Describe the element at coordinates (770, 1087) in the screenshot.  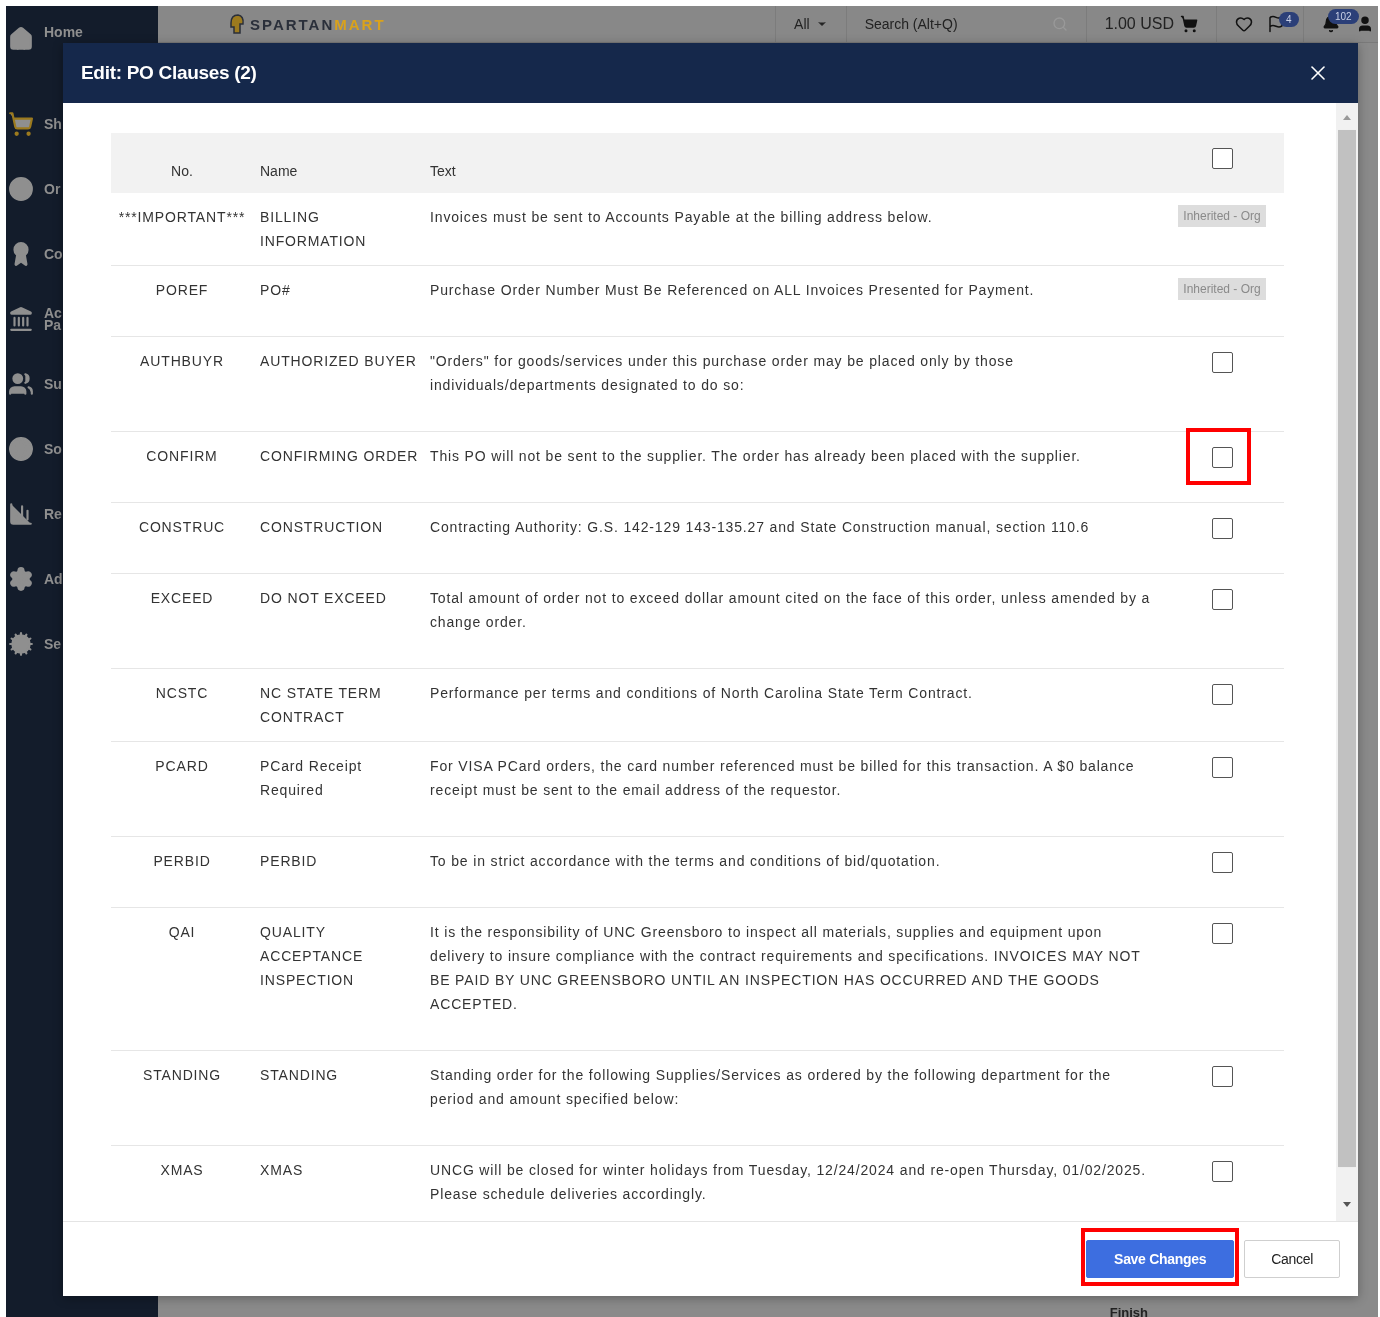
I see `clause-text: Standing order for the following Supplies/Services as ordered by the following department for the period and amount specified below:` at that location.